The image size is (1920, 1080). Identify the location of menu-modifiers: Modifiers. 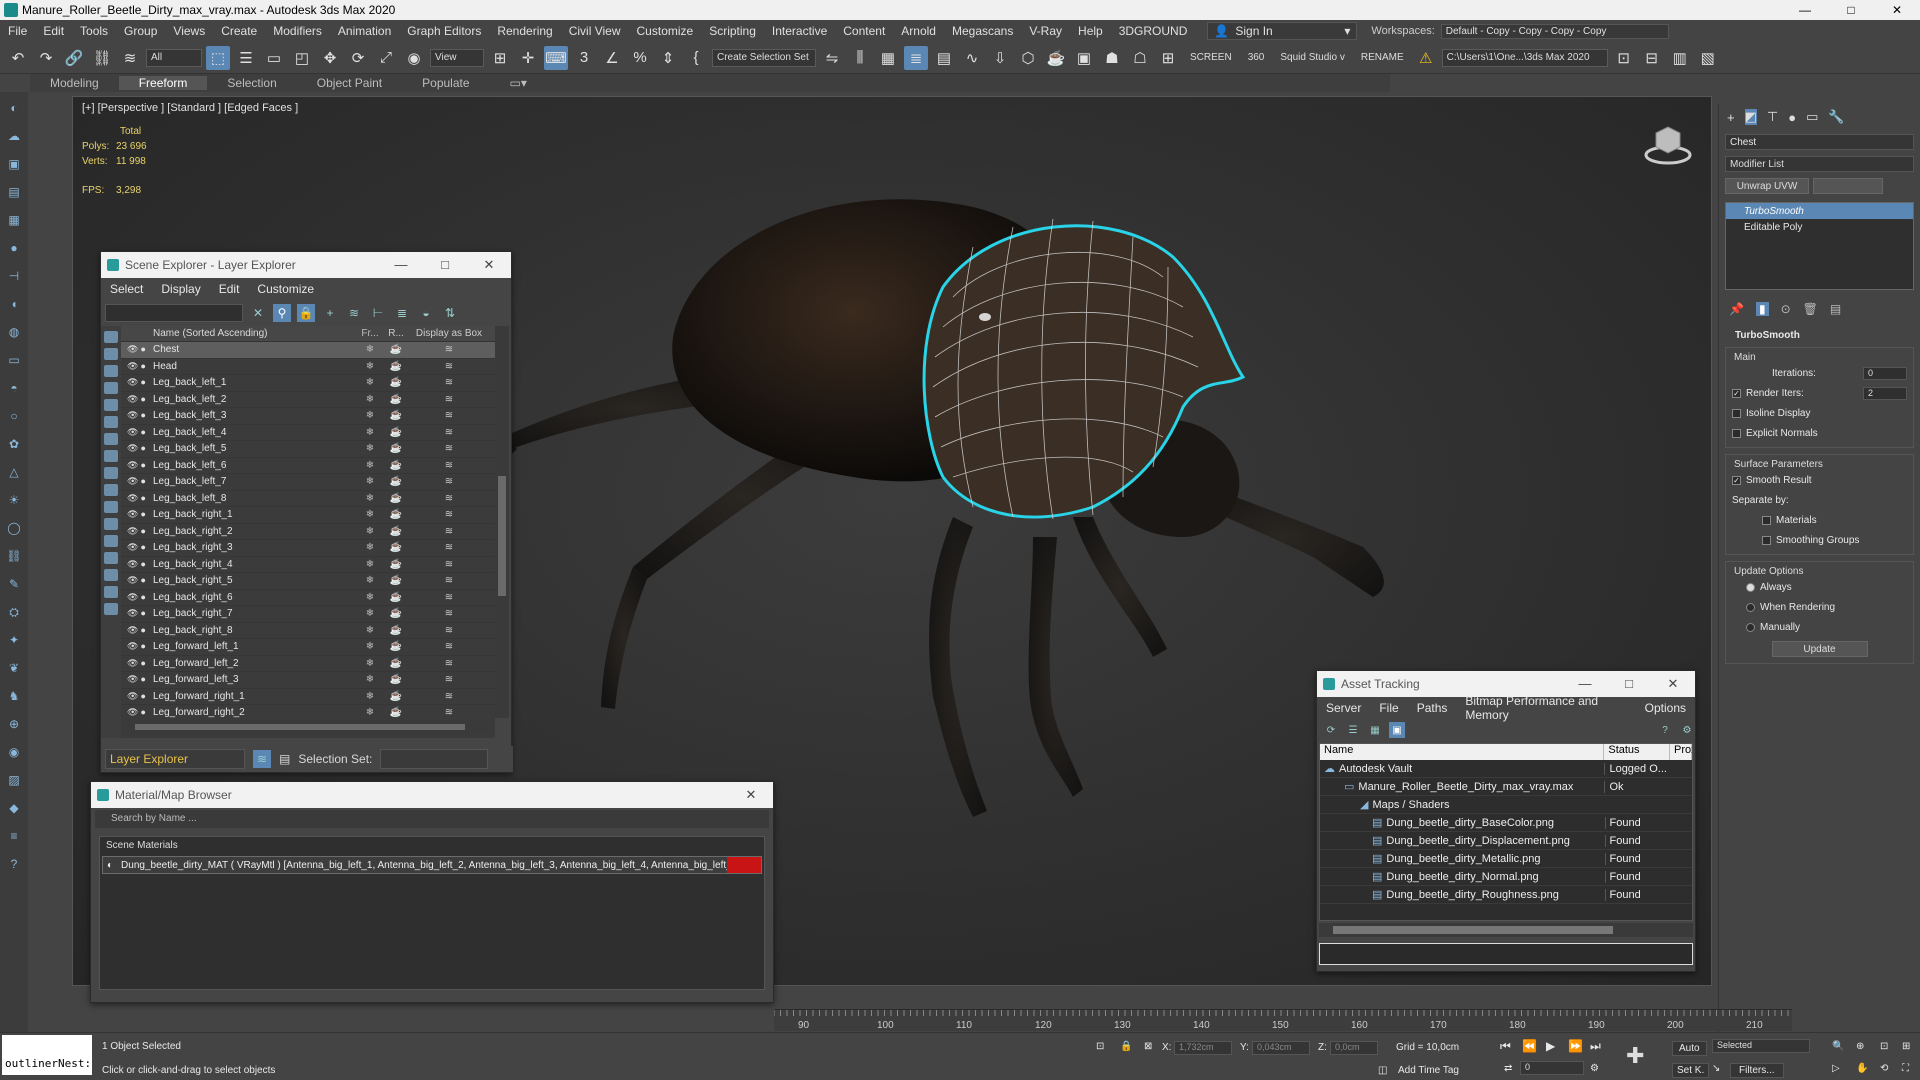
(297, 31).